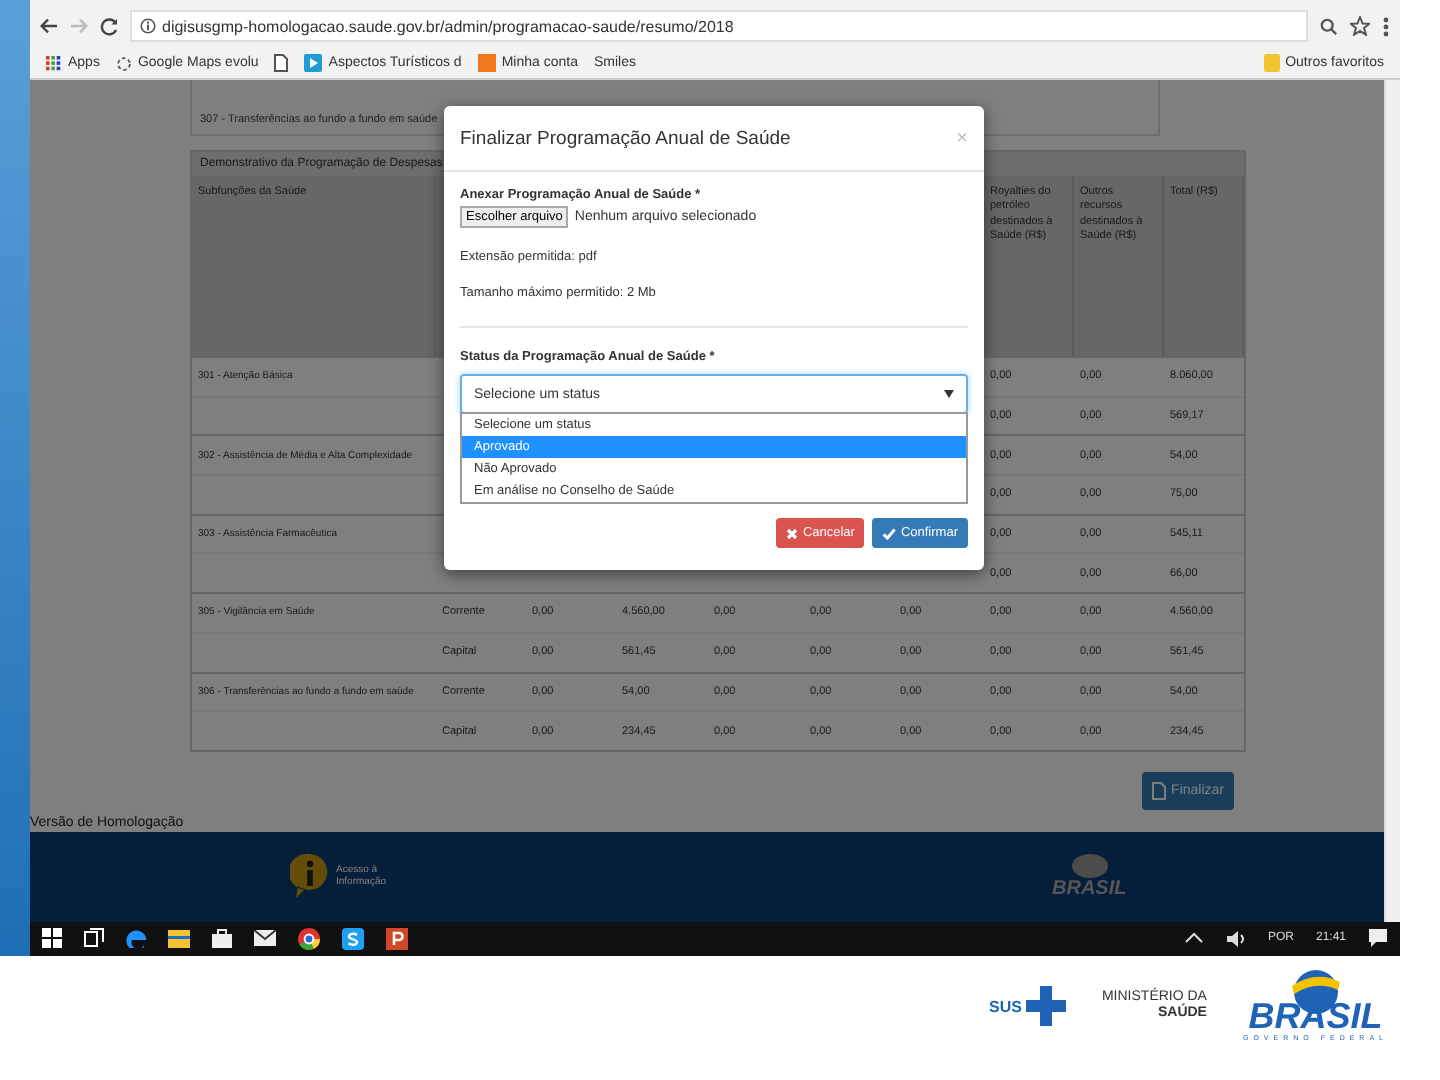  What do you see at coordinates (54, 63) in the screenshot?
I see `apps-icon` at bounding box center [54, 63].